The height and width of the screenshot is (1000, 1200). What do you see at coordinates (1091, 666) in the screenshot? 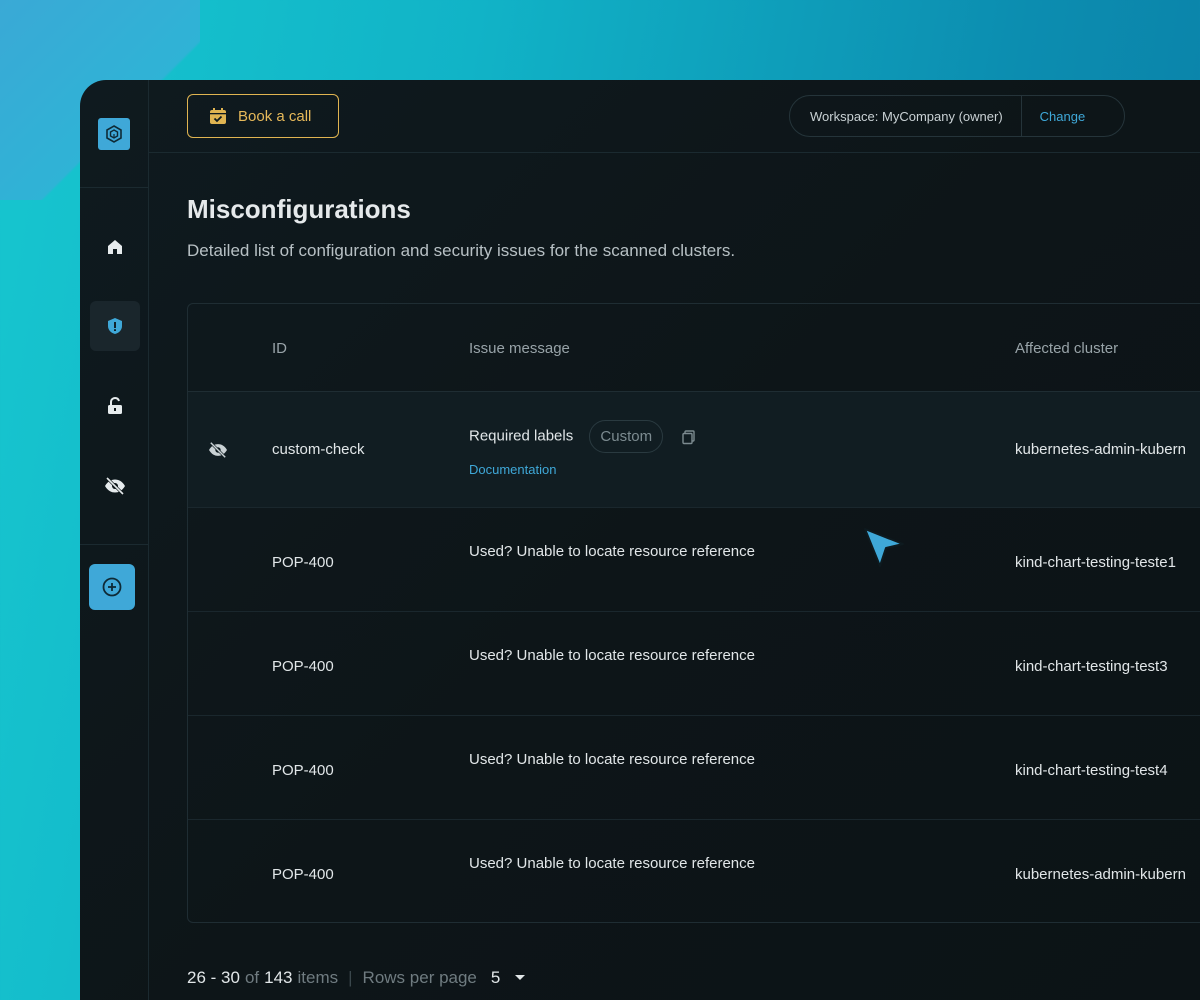
I see `row-cluster: kind-chart-testing-test3` at bounding box center [1091, 666].